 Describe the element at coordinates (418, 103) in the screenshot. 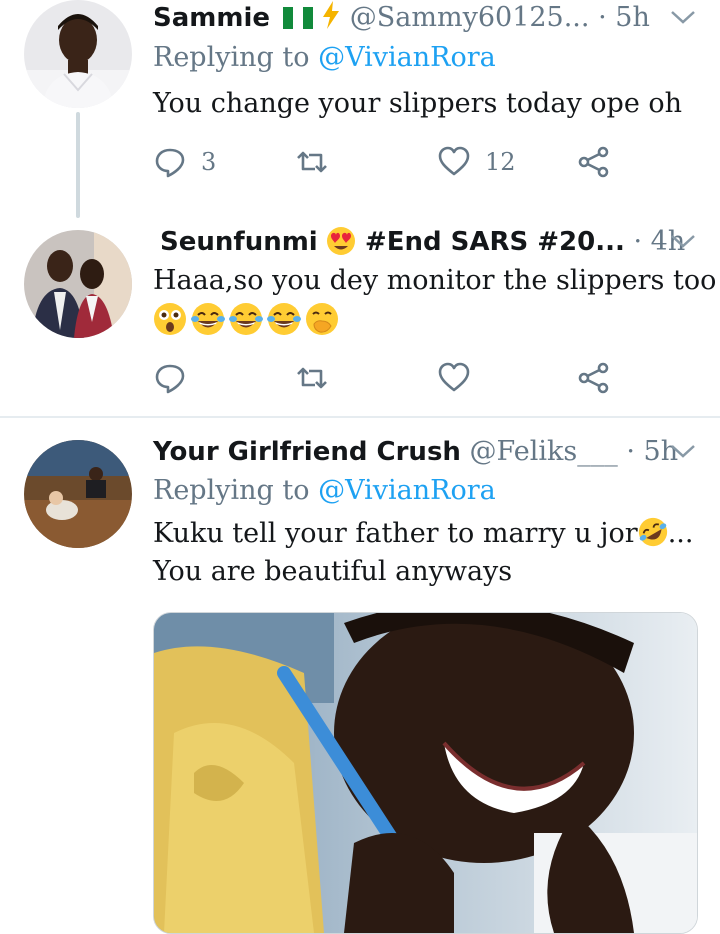

I see `tweet-text: You change your slippers today ope oh` at that location.